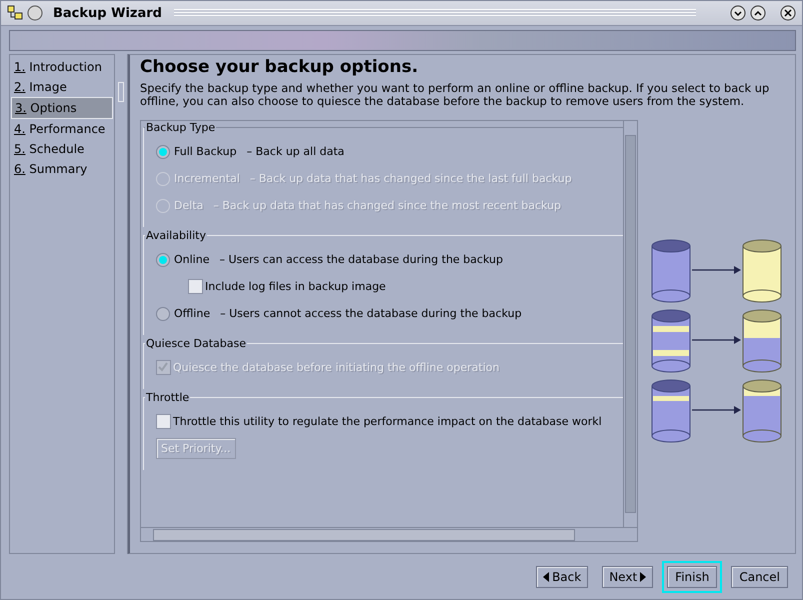 The width and height of the screenshot is (803, 600). I want to click on maximize-button, so click(758, 13).